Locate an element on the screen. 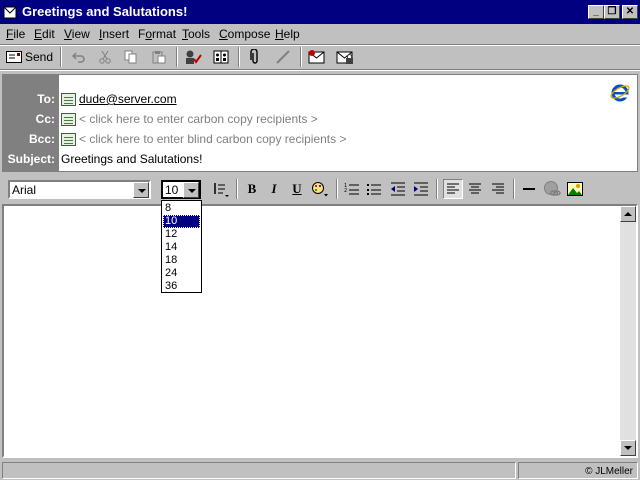 This screenshot has height=480, width=640. undo-icon is located at coordinates (78, 57).